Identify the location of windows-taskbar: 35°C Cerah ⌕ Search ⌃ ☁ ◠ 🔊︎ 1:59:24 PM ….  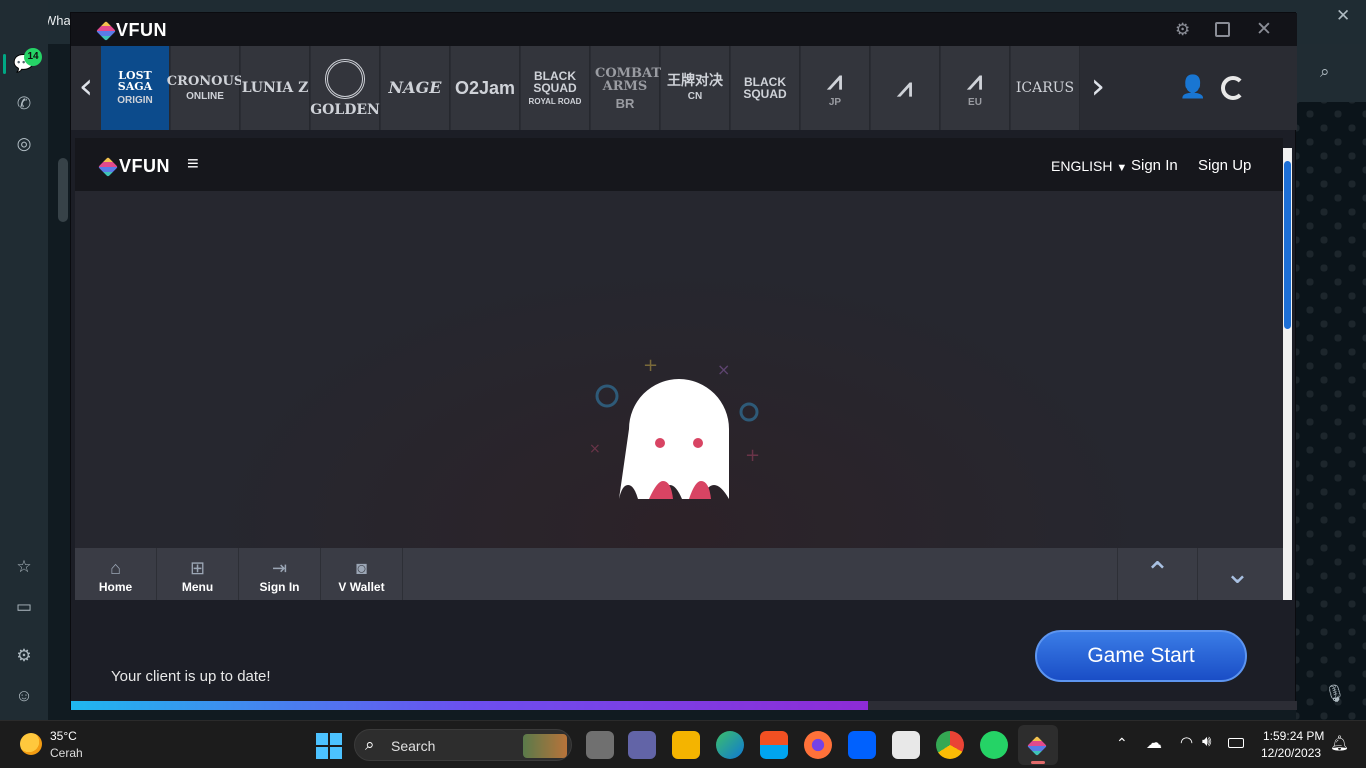
(683, 744).